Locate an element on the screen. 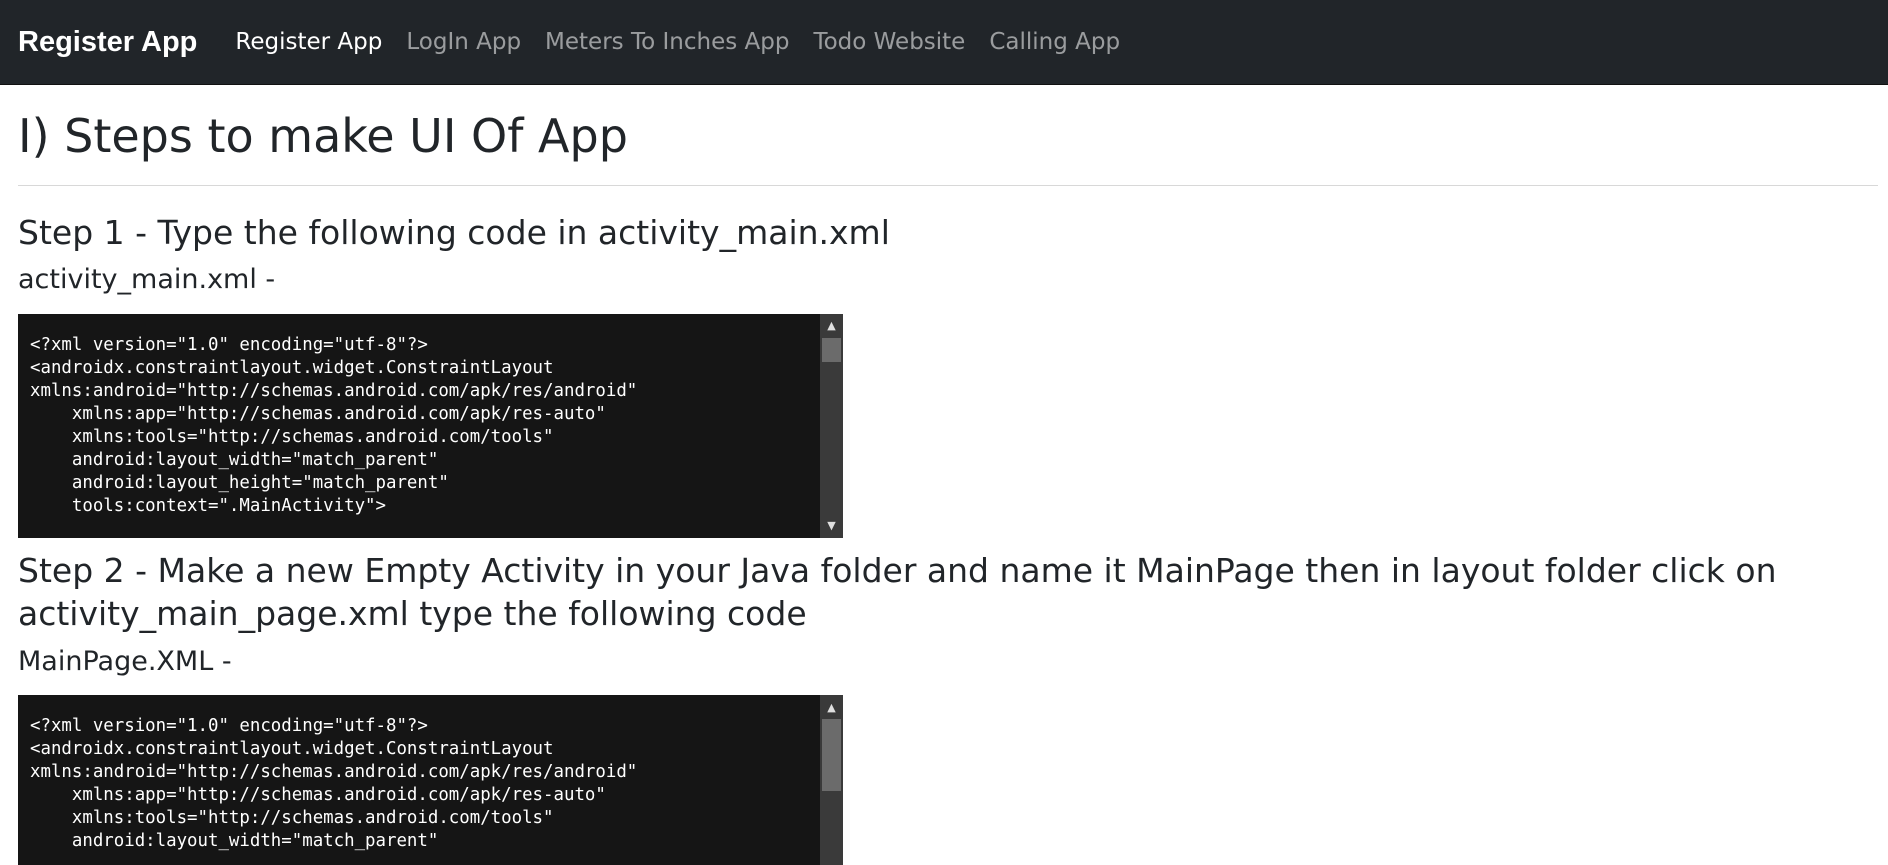  triangle-down-icon: ▼ is located at coordinates (831, 526).